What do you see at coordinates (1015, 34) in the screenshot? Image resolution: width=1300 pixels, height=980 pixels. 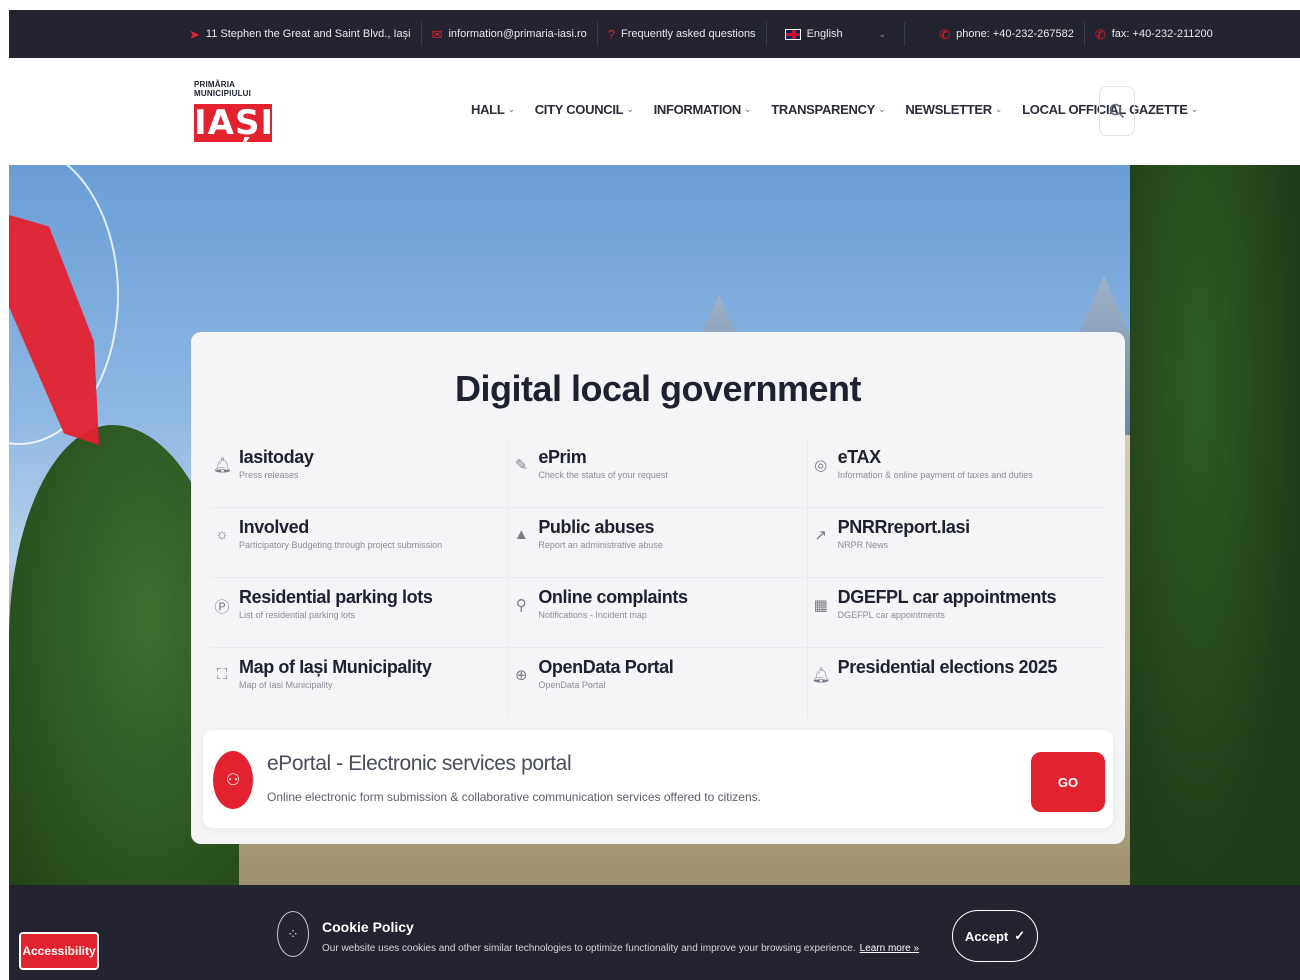 I see `phone-text: phone: +40-232-267582` at bounding box center [1015, 34].